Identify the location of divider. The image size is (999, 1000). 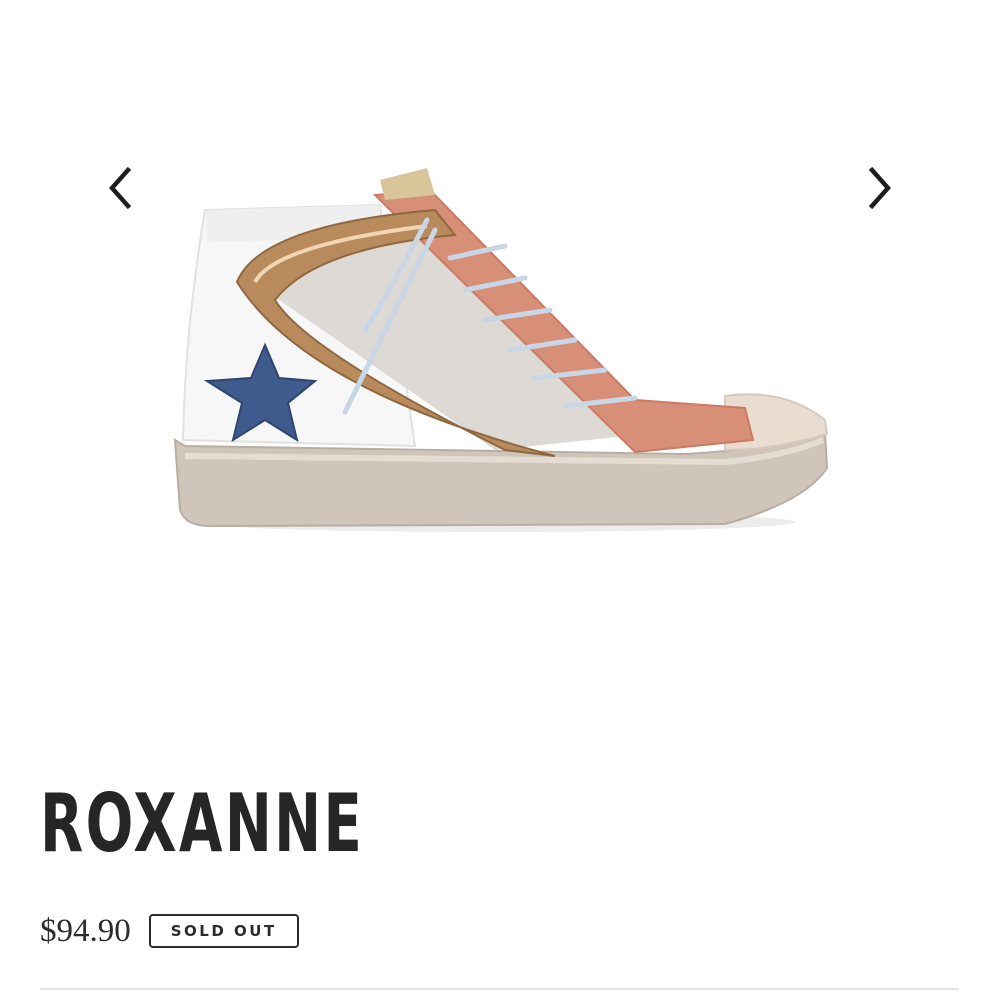
(499, 989).